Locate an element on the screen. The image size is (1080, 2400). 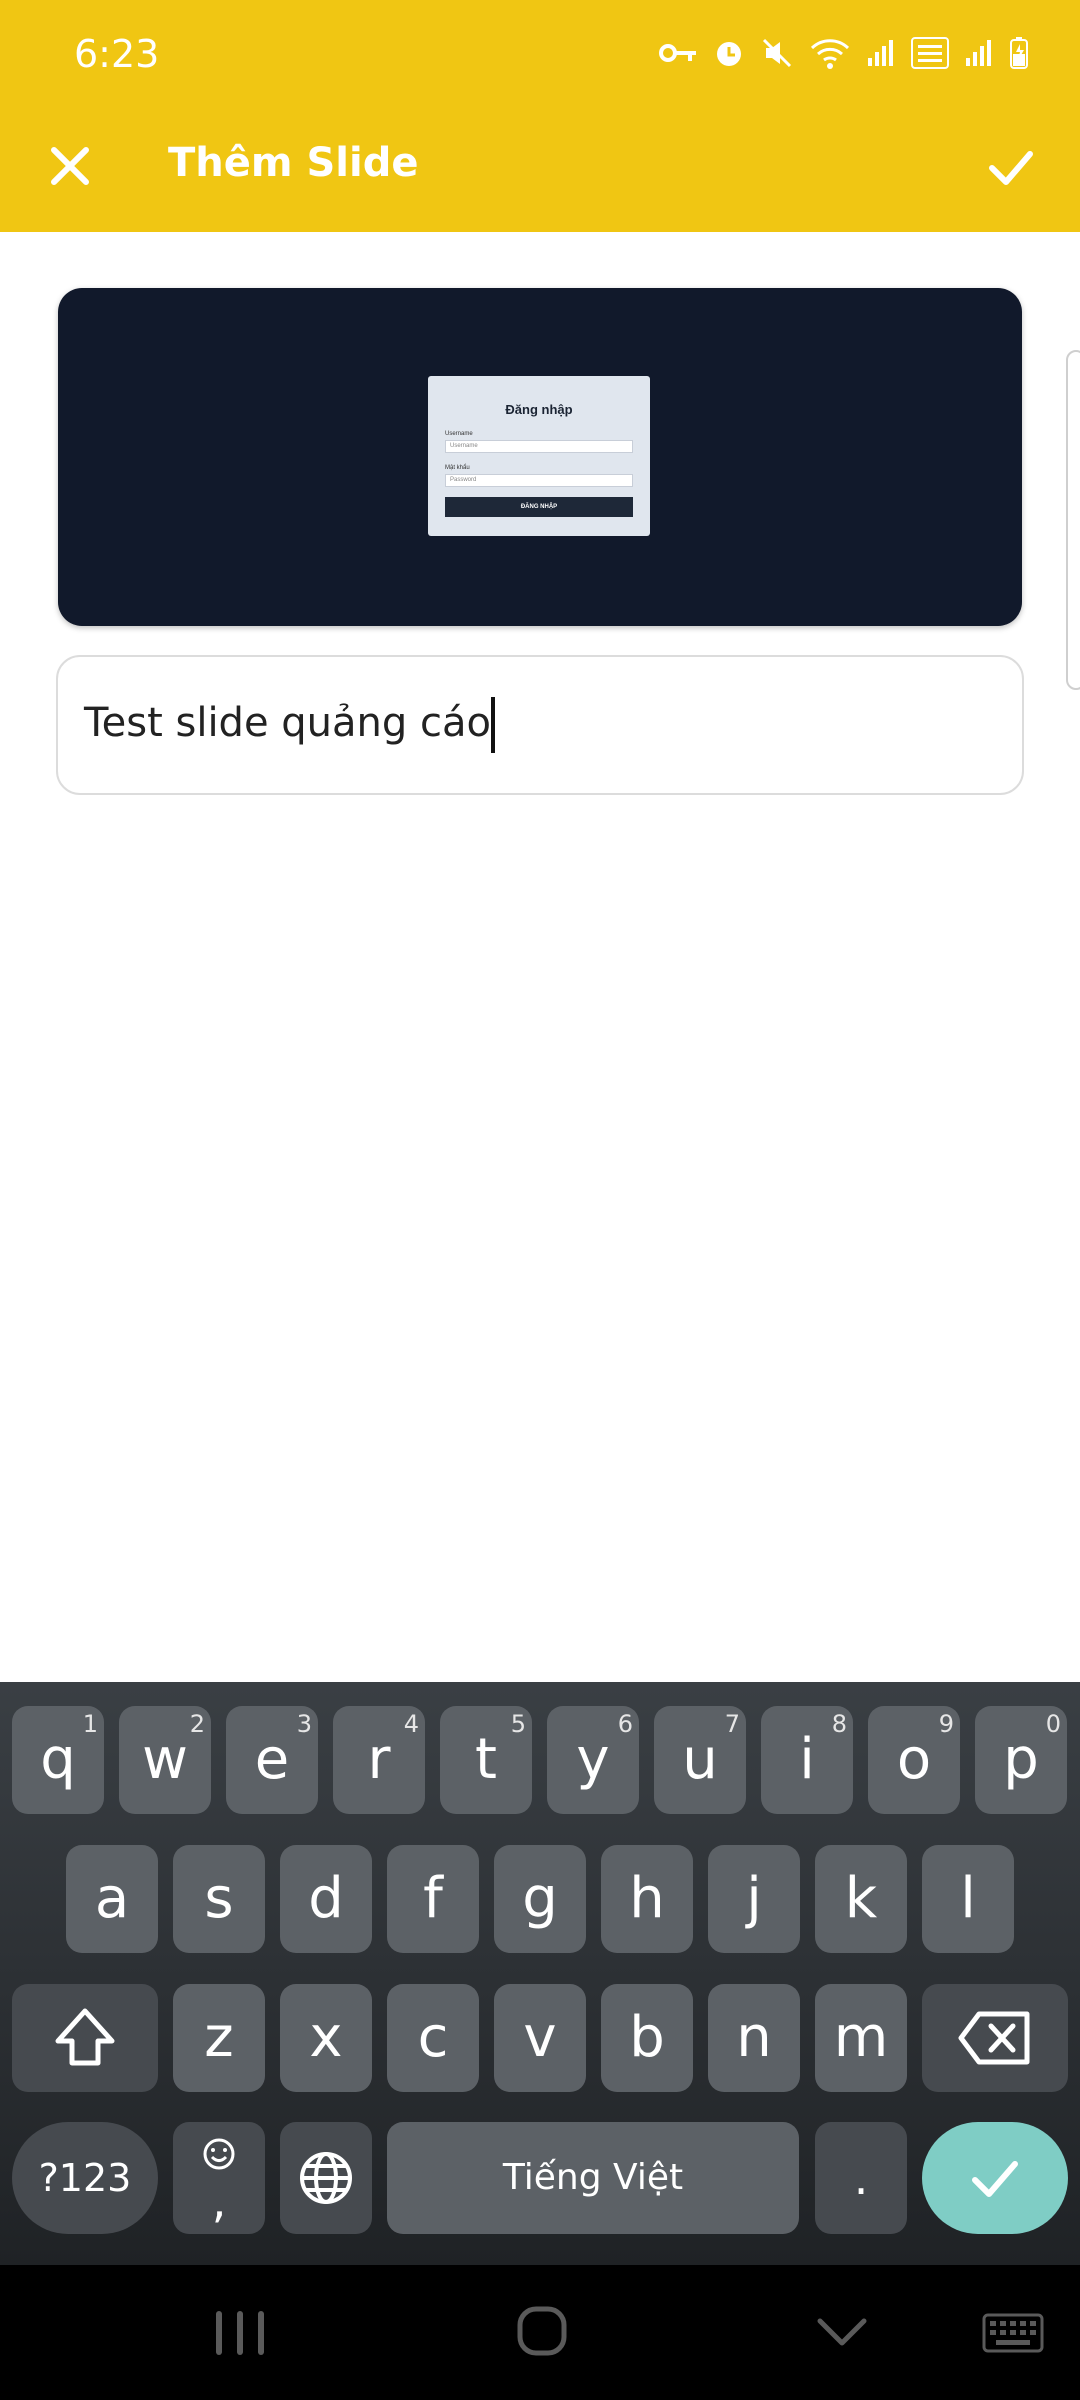
key-hint: 6 is located at coordinates (625, 1724).